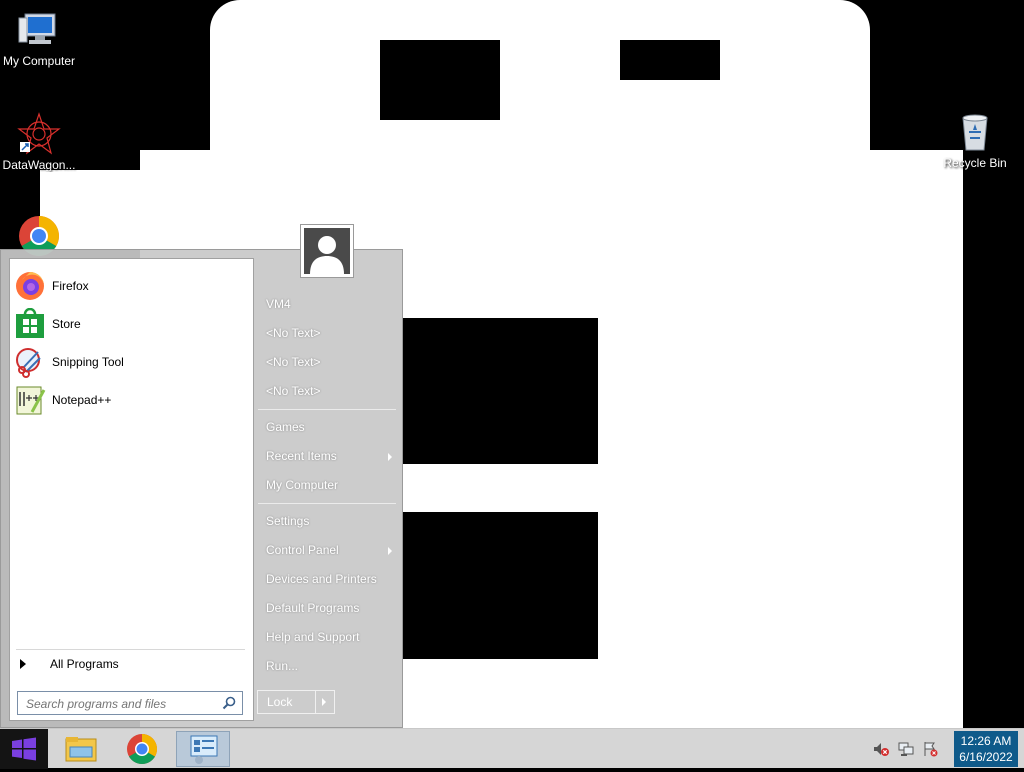 The width and height of the screenshot is (1024, 772). I want to click on store-icon, so click(30, 323).